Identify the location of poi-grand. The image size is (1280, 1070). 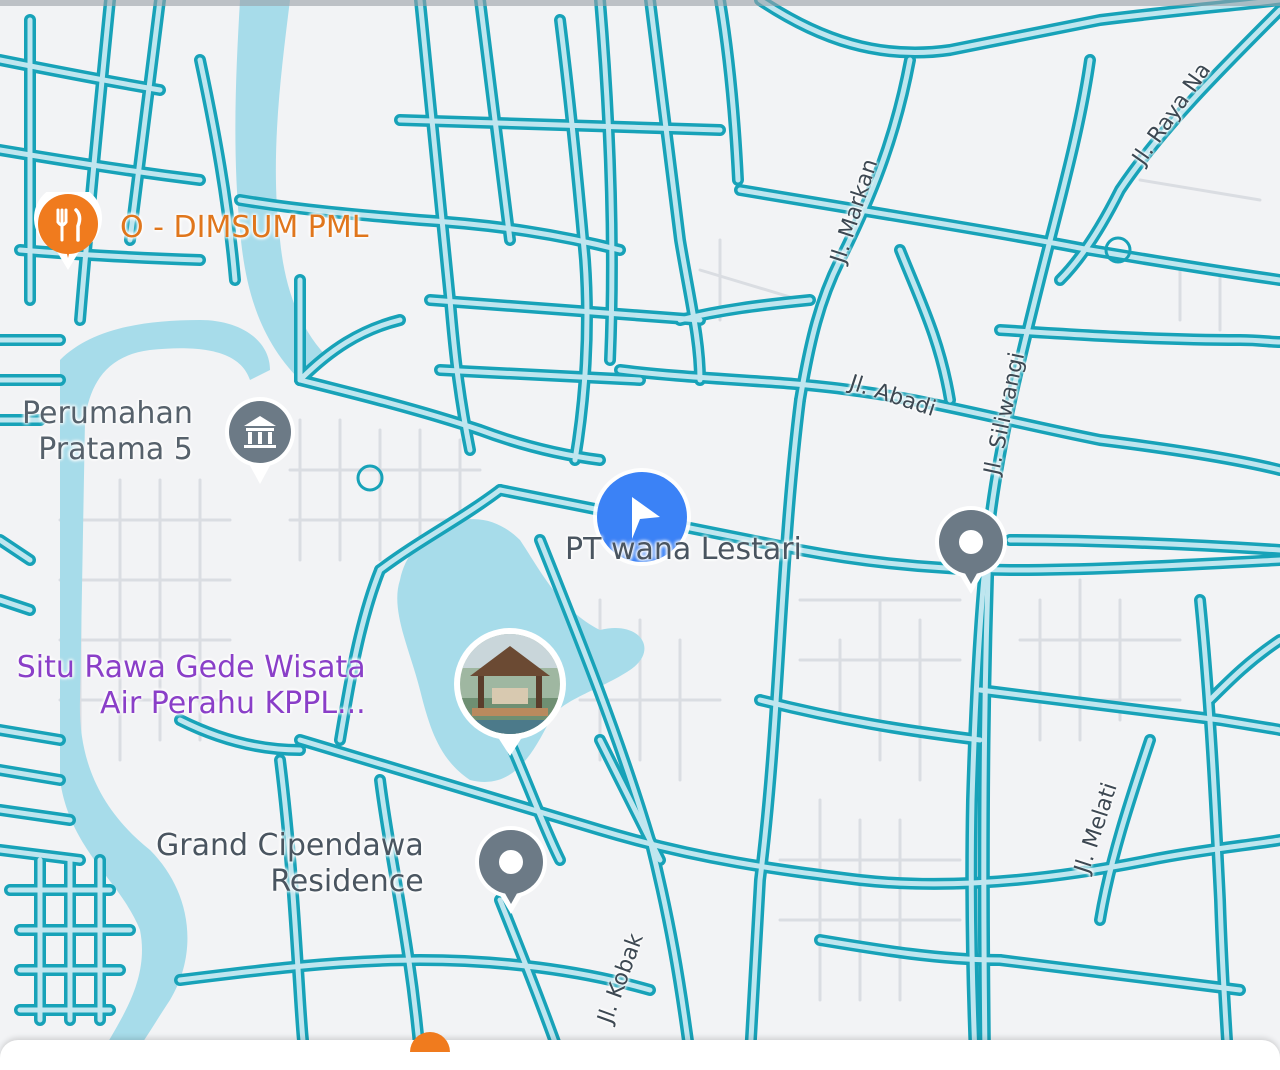
(511, 870).